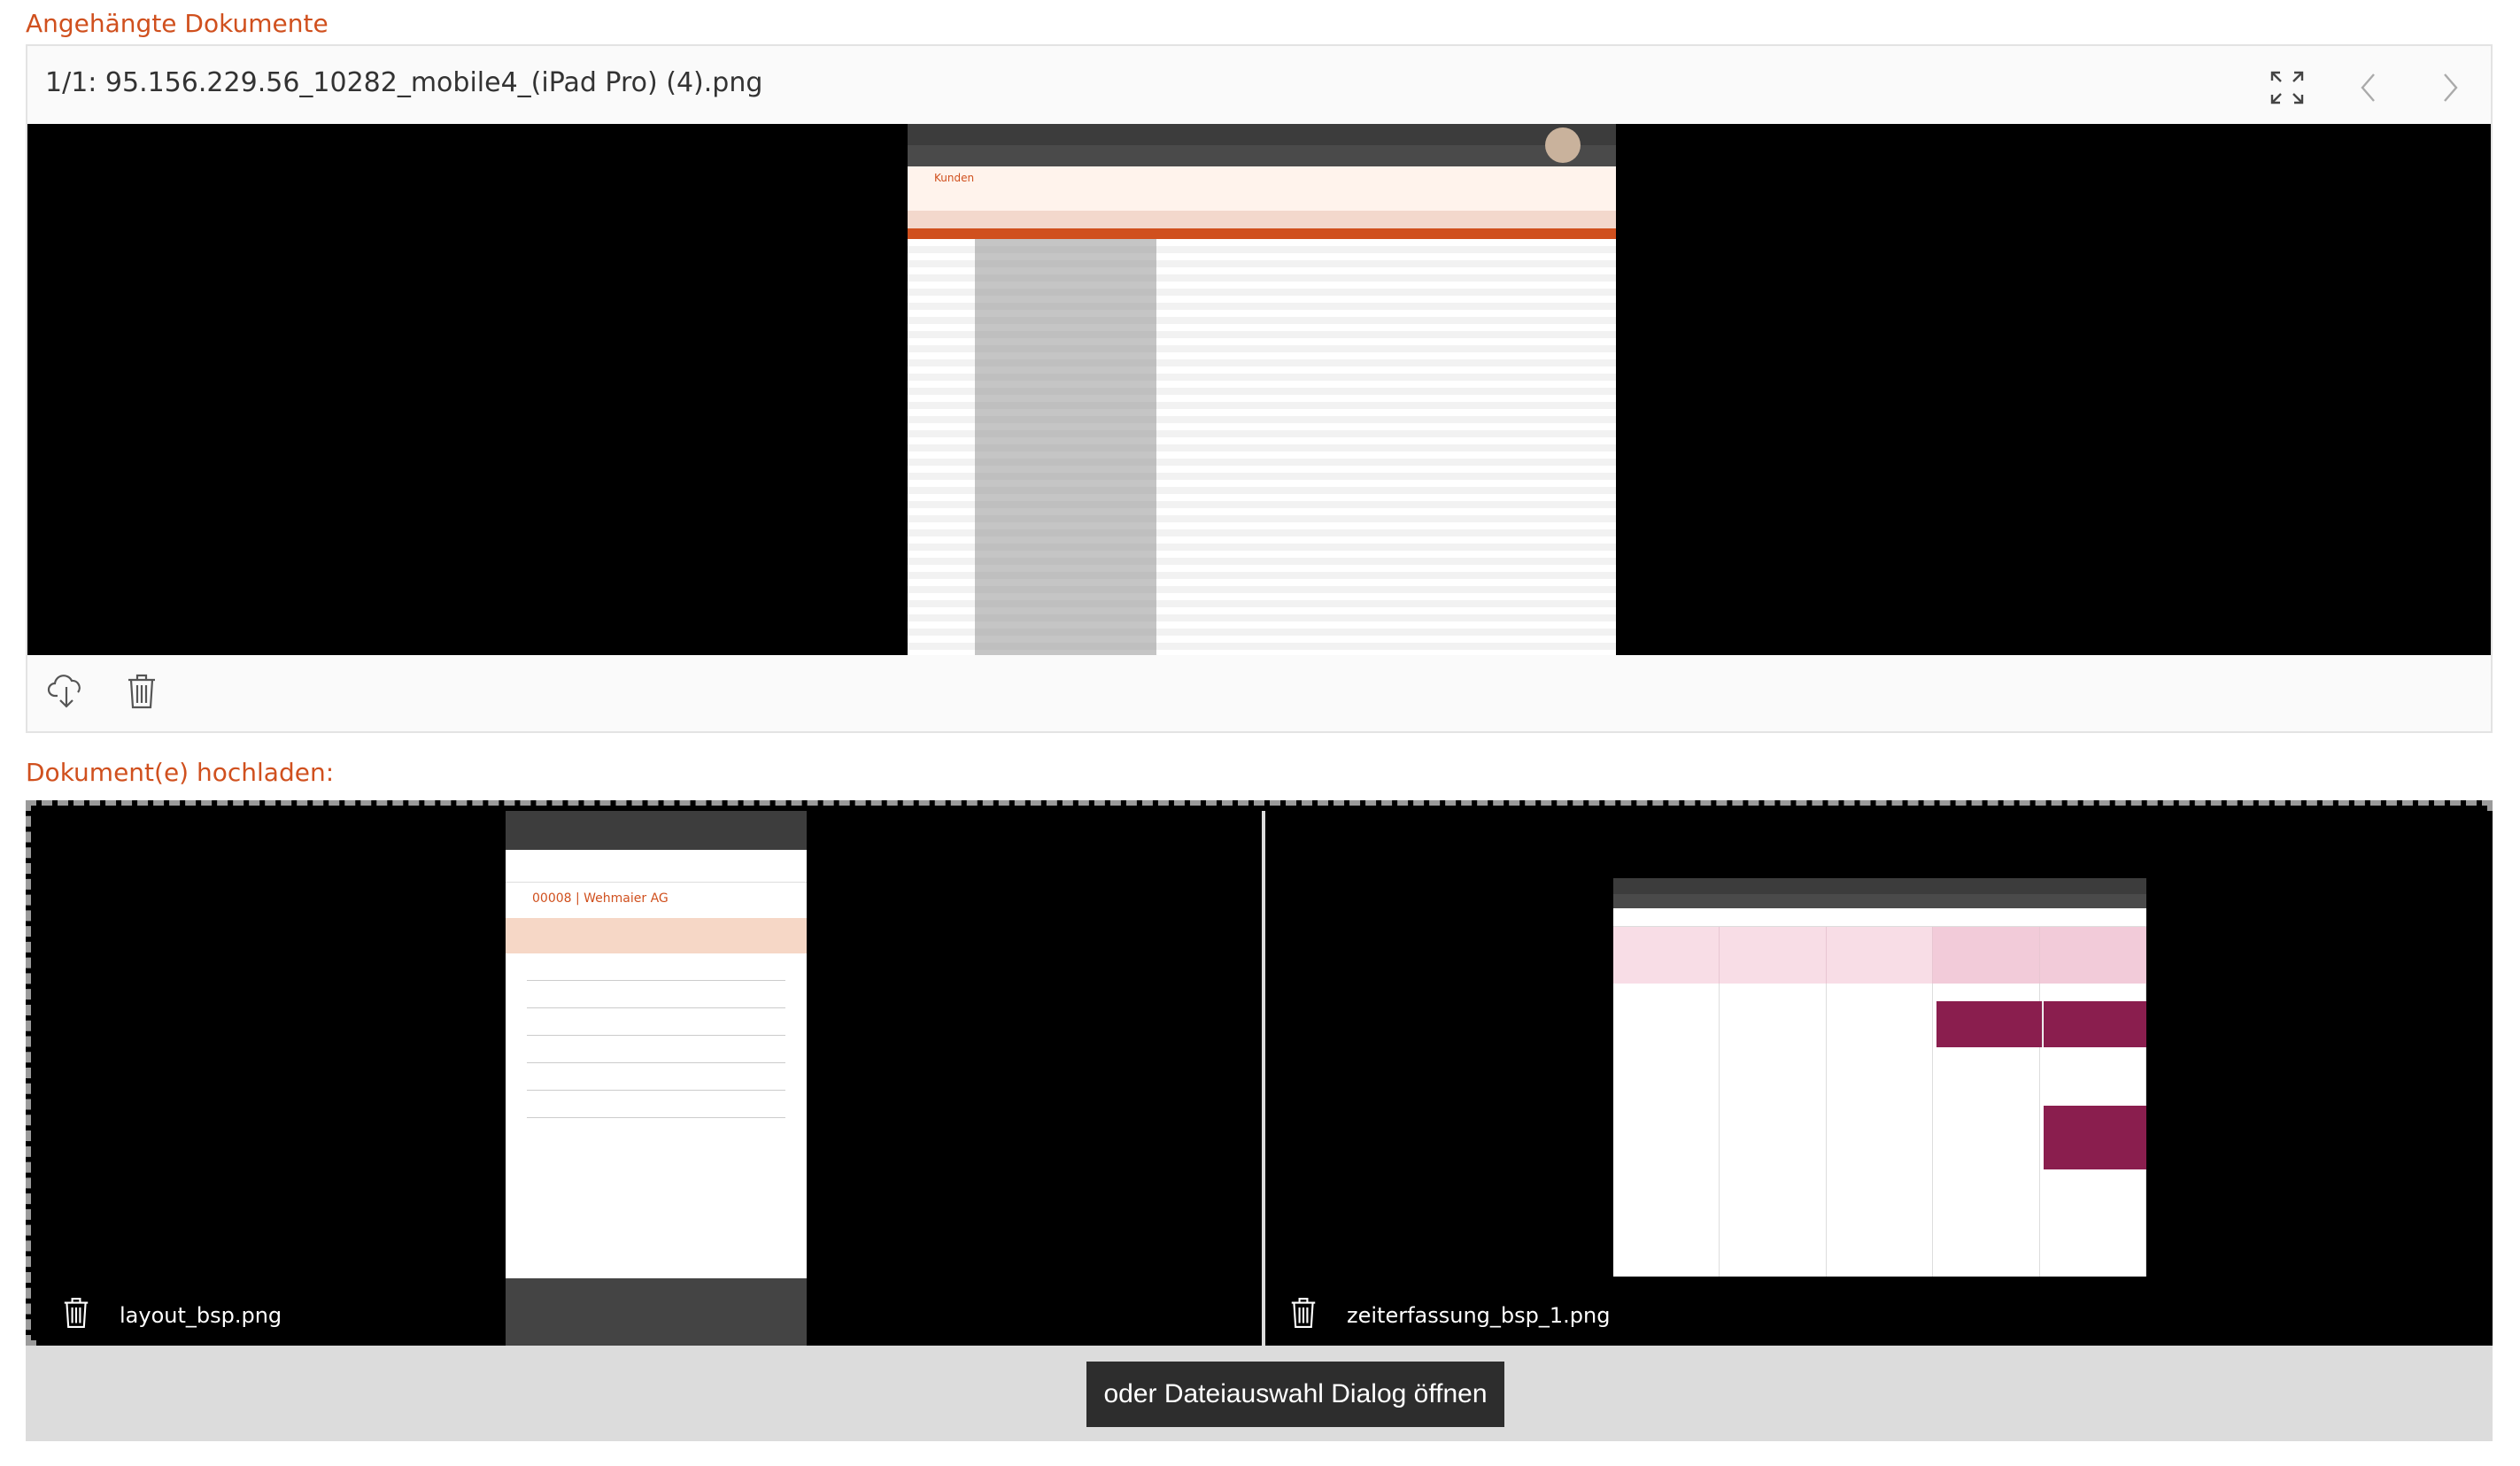 The width and height of the screenshot is (2520, 1466). Describe the element at coordinates (1262, 188) in the screenshot. I see `preview-page-title: Kunden` at that location.